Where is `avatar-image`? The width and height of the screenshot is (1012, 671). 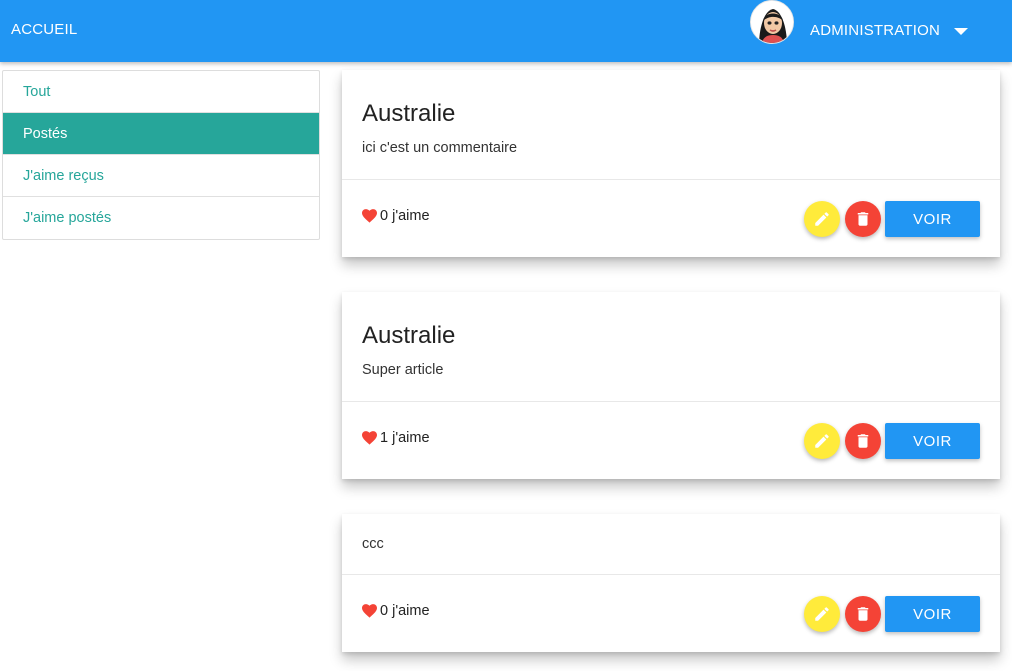 avatar-image is located at coordinates (772, 22).